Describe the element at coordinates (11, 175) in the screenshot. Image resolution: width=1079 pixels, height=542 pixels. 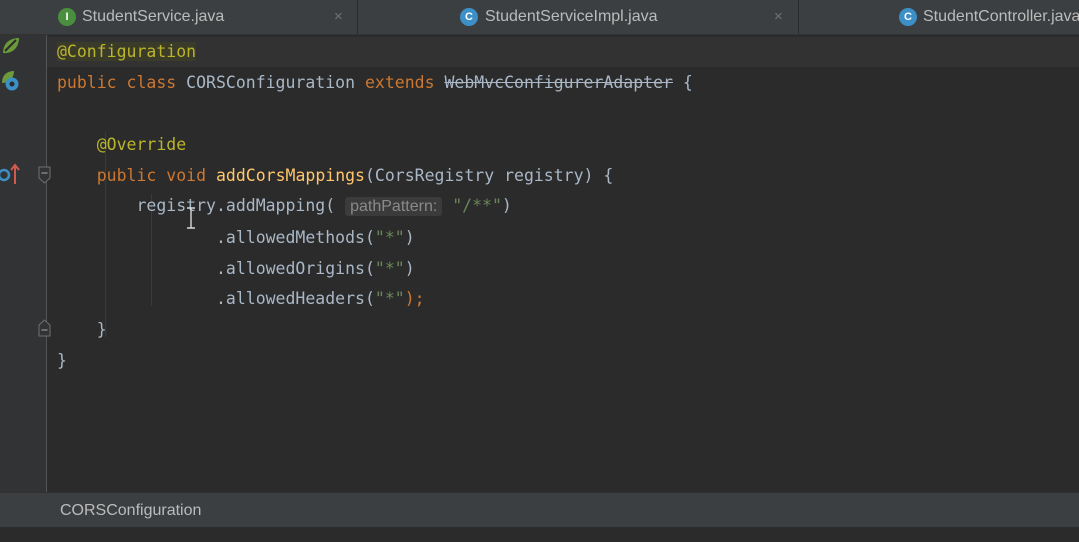
I see `override-method-icon` at that location.